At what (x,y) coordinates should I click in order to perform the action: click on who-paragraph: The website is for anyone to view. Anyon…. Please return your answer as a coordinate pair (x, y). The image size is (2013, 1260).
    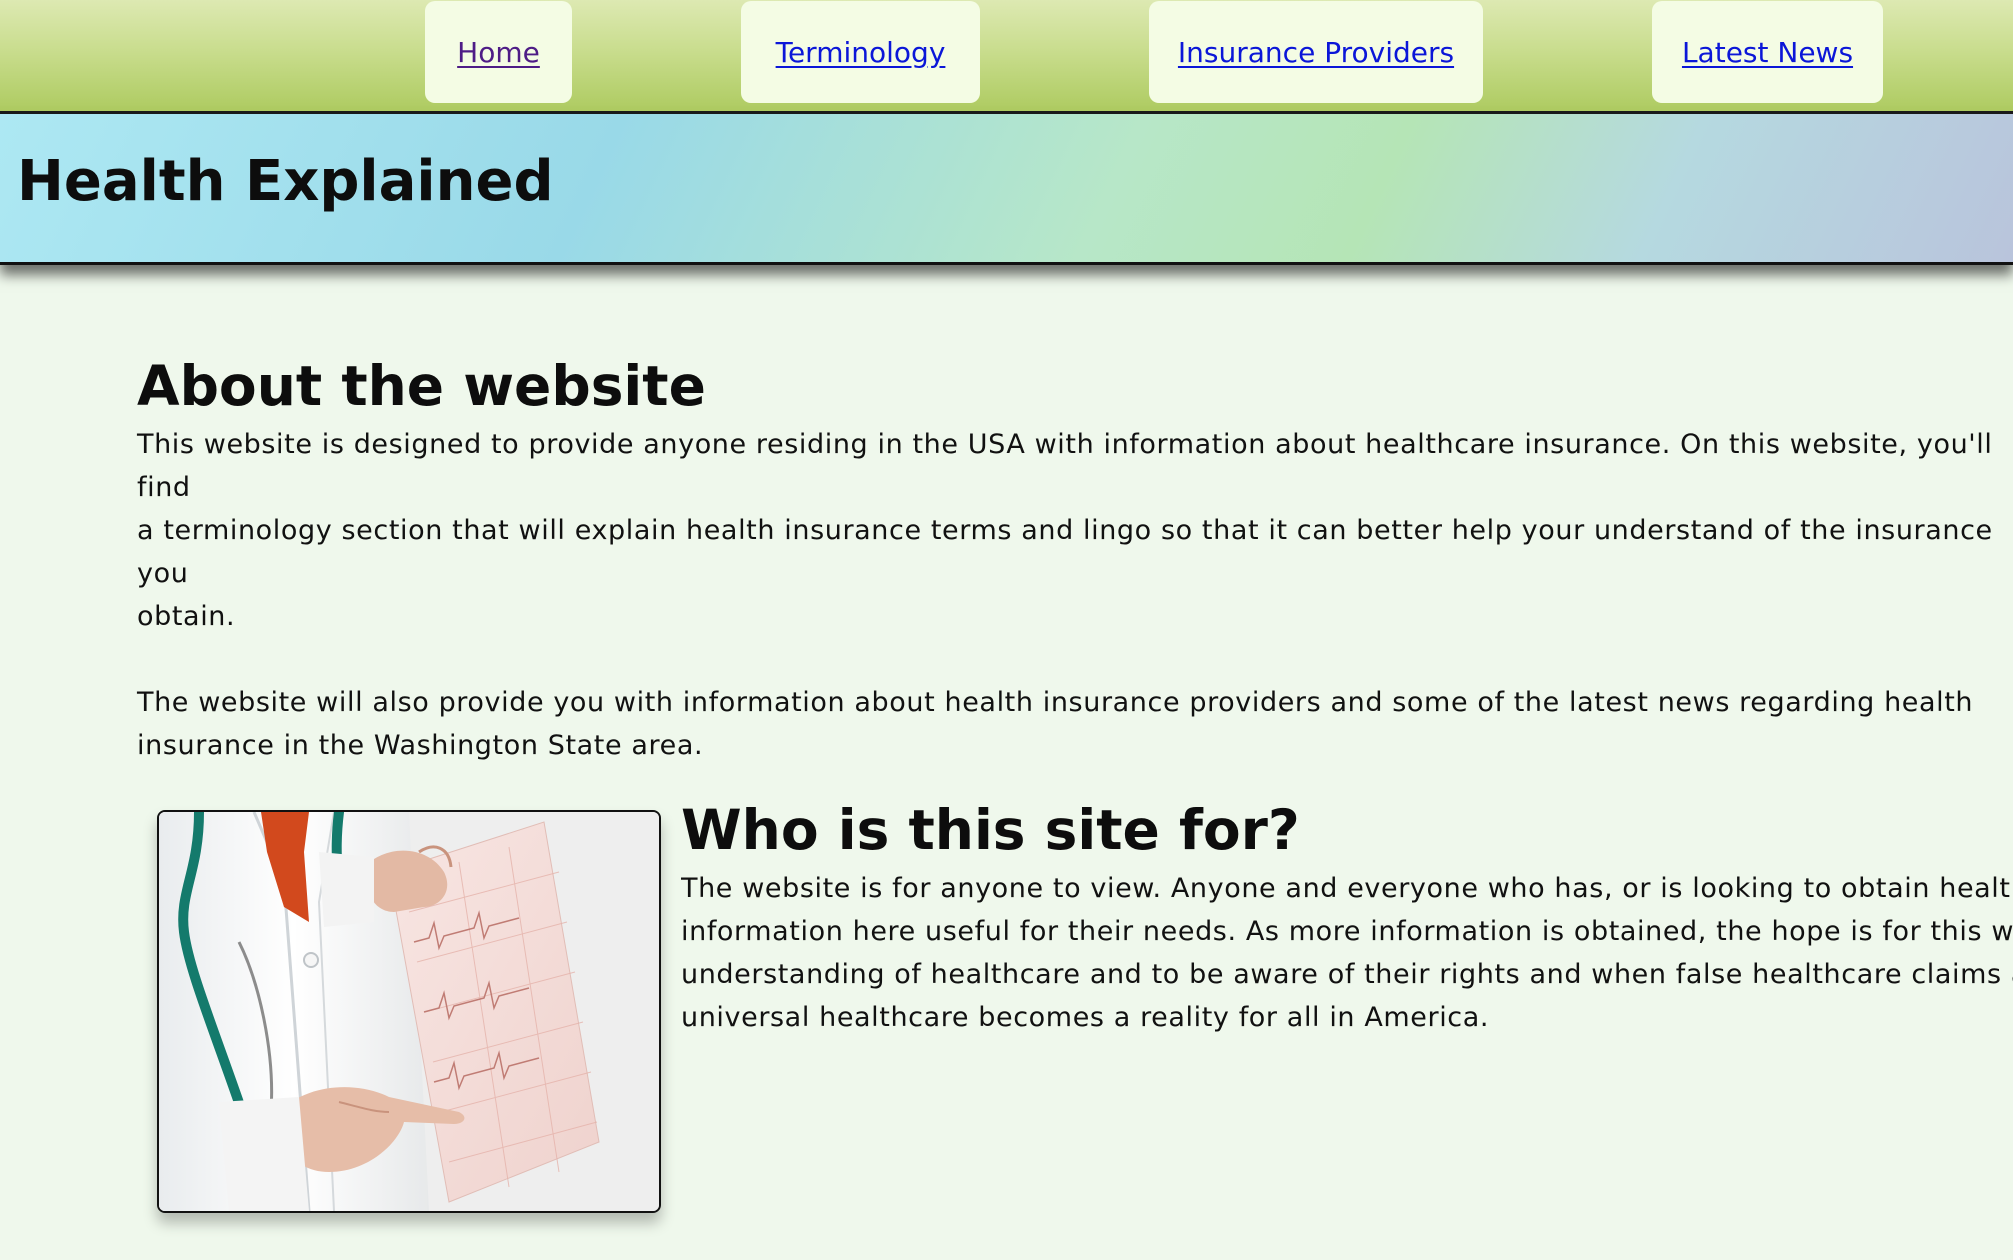
    Looking at the image, I should click on (1347, 953).